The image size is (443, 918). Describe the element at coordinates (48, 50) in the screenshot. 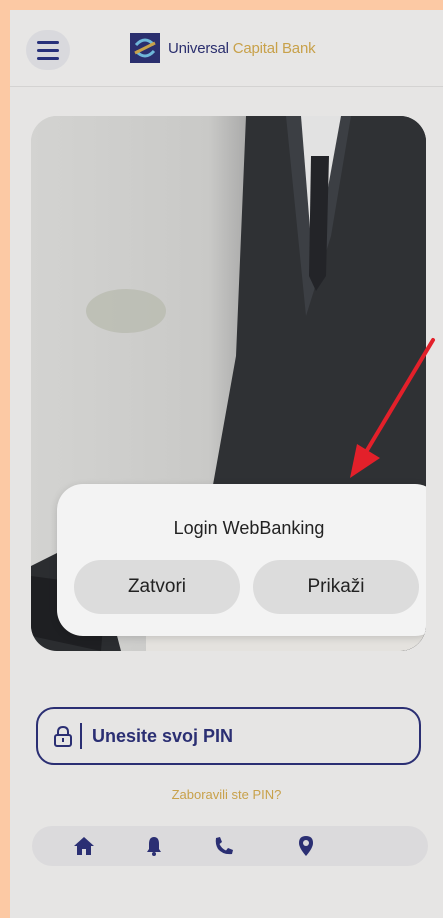

I see `menu-button` at that location.